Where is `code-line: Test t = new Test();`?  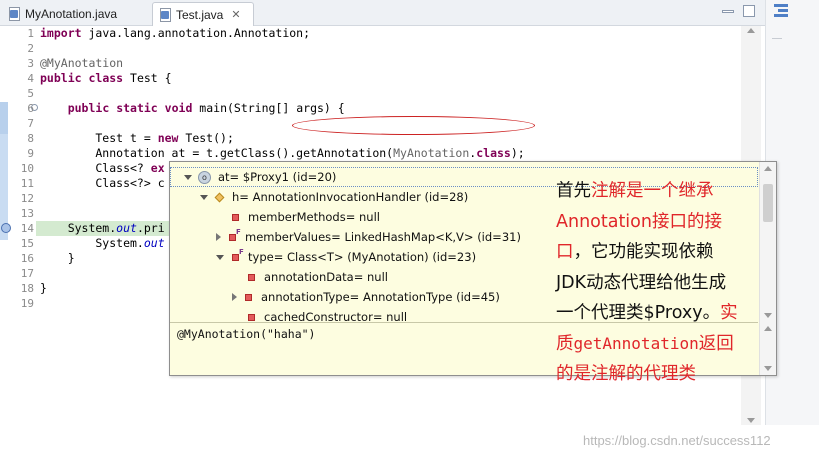 code-line: Test t = new Test(); is located at coordinates (137, 138).